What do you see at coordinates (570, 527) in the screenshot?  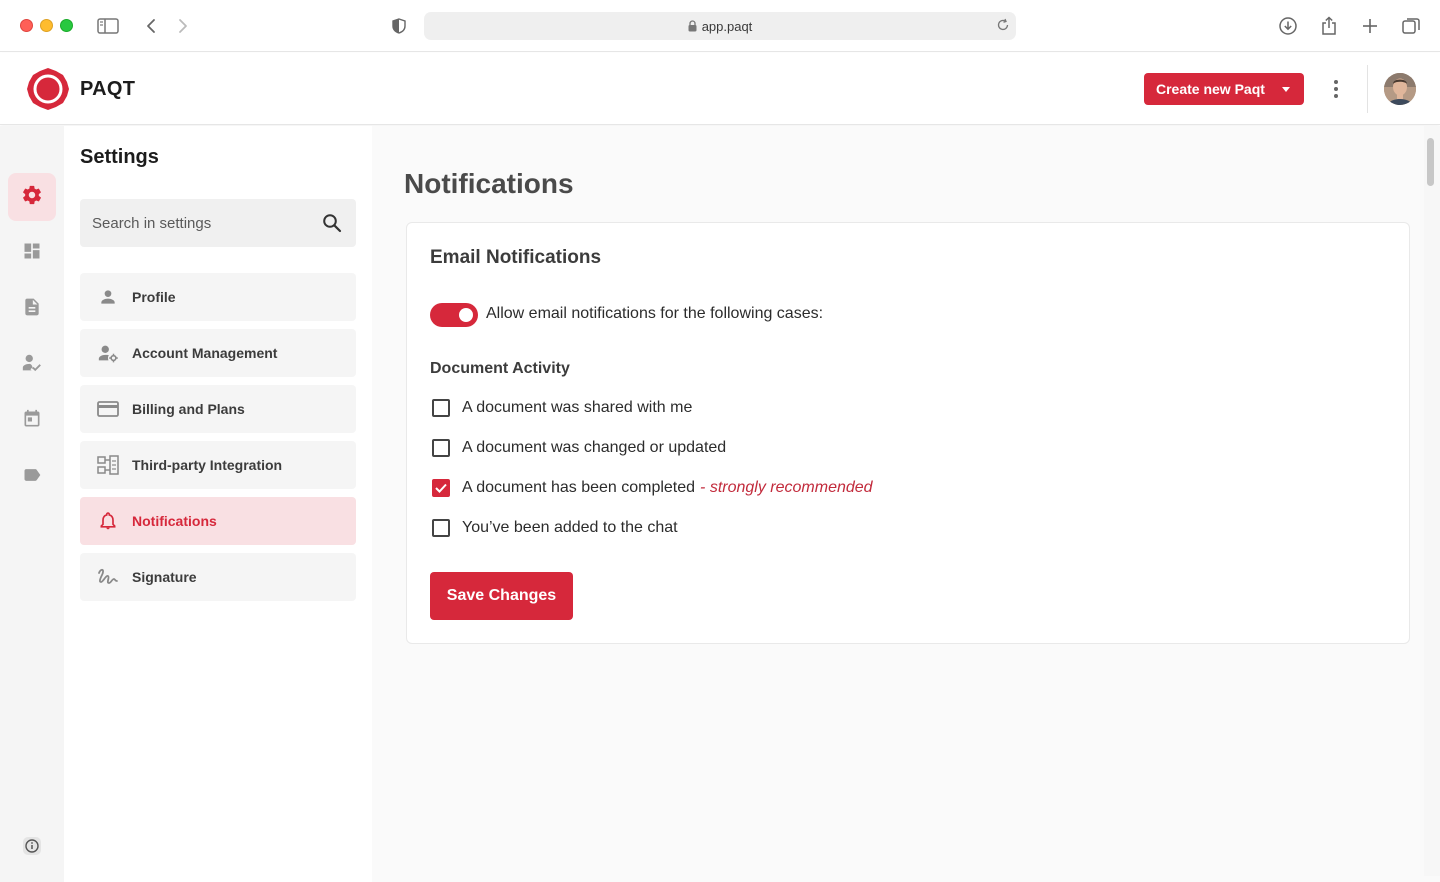 I see `option-label: You’ve been added to the chat` at bounding box center [570, 527].